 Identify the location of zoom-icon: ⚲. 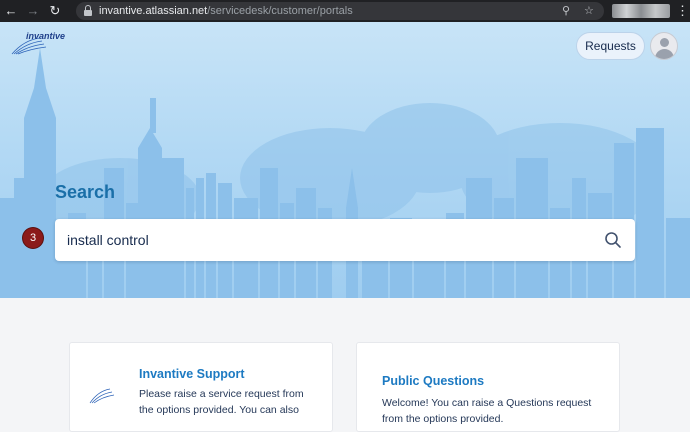
(566, 11).